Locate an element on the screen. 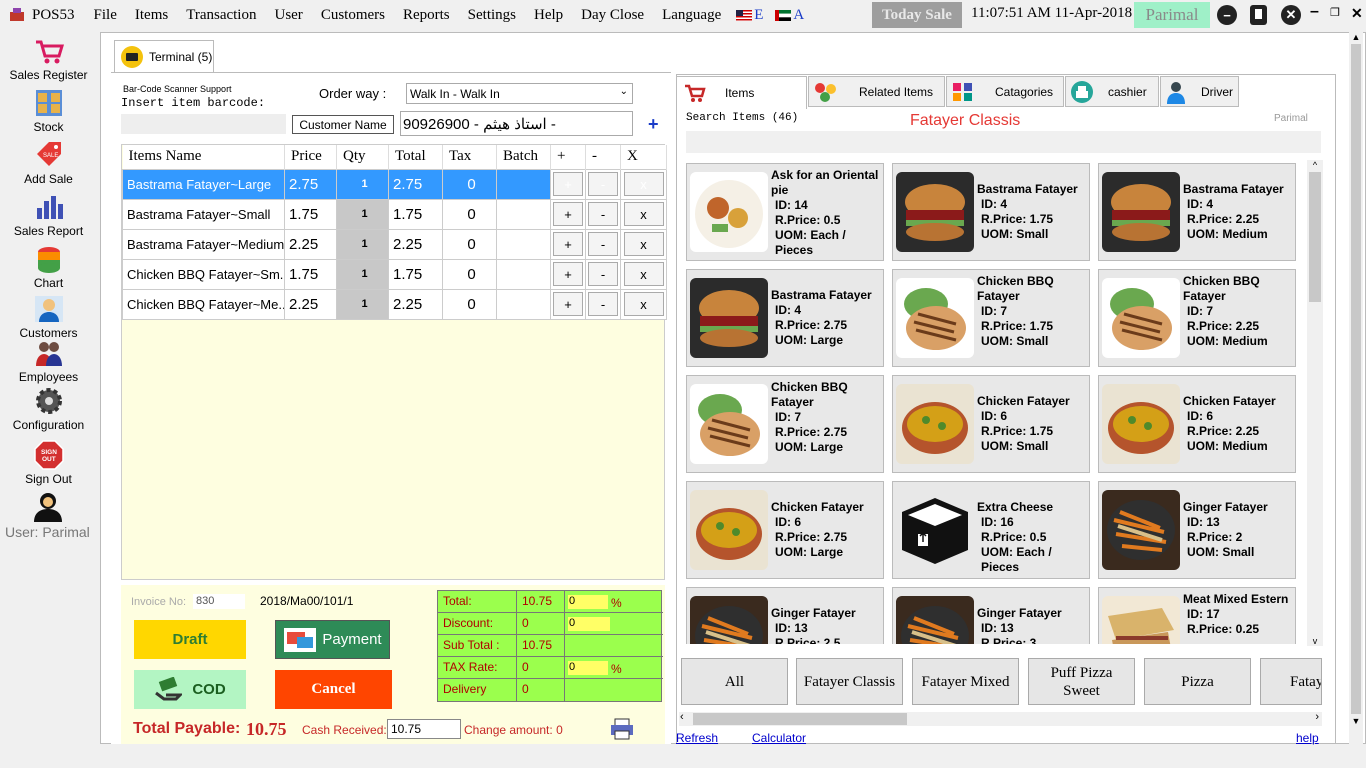 This screenshot has width=1366, height=768. cod-button: COD is located at coordinates (190, 689).